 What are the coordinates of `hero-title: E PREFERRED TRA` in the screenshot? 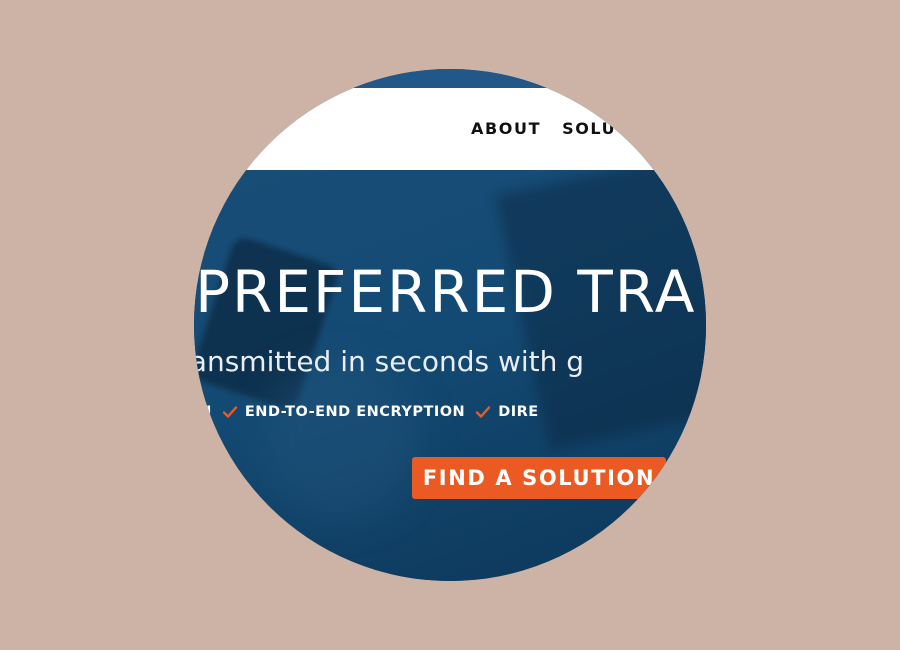 It's located at (445, 292).